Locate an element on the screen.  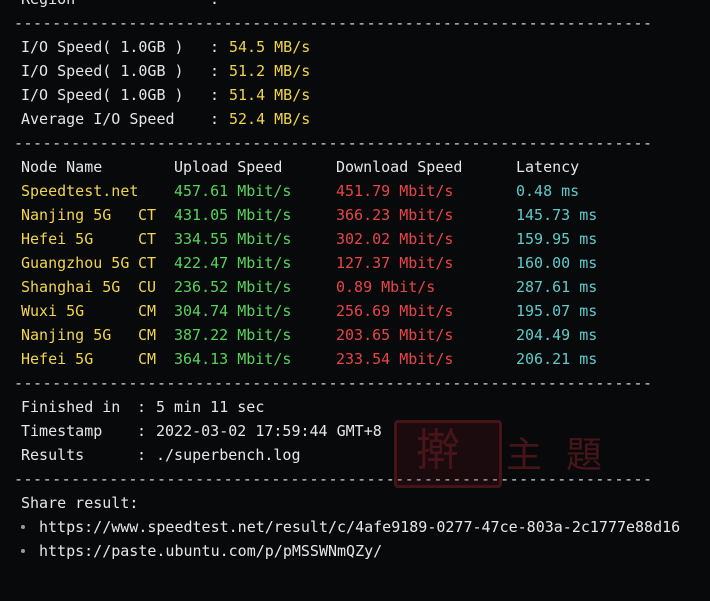
download-speed: 127.37 Mbit/s is located at coordinates (395, 263).